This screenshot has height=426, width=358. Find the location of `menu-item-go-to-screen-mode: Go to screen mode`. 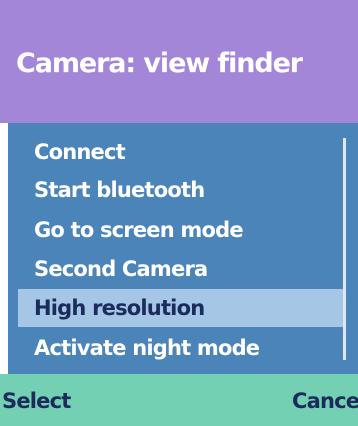

menu-item-go-to-screen-mode: Go to screen mode is located at coordinates (180, 230).